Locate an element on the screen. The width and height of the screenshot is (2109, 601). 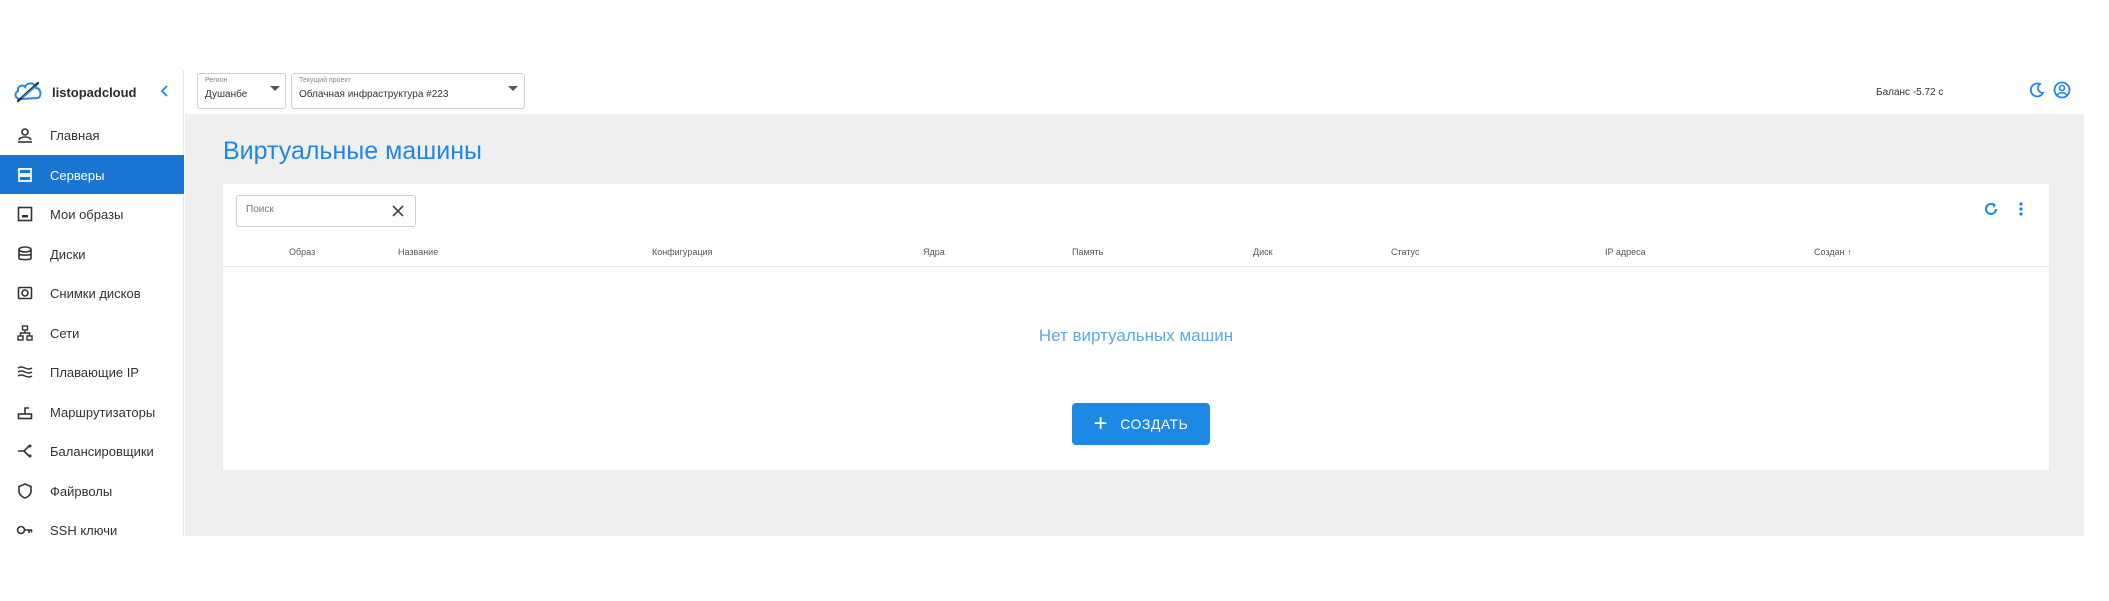
create-vm-button: + СОЗДАТЬ is located at coordinates (1141, 424).